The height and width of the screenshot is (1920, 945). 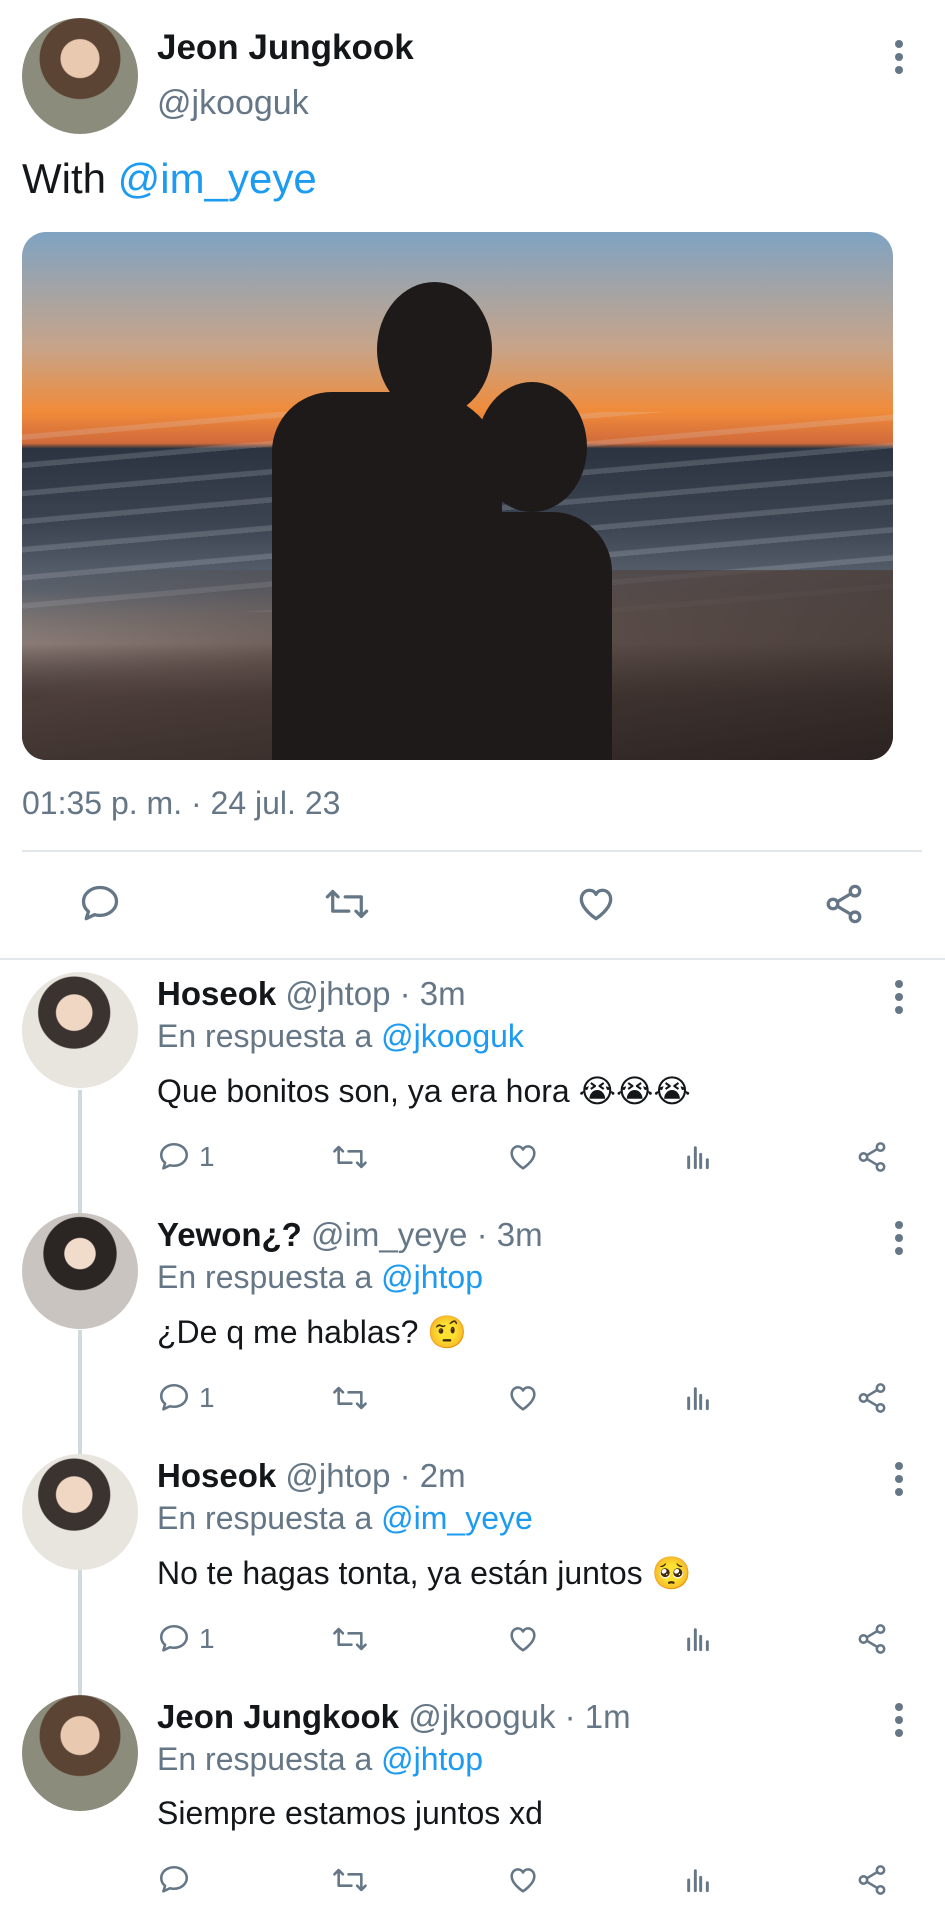 What do you see at coordinates (181, 803) in the screenshot?
I see `tweet-timestamp: 01:35 p. m. · 24 jul. 23` at bounding box center [181, 803].